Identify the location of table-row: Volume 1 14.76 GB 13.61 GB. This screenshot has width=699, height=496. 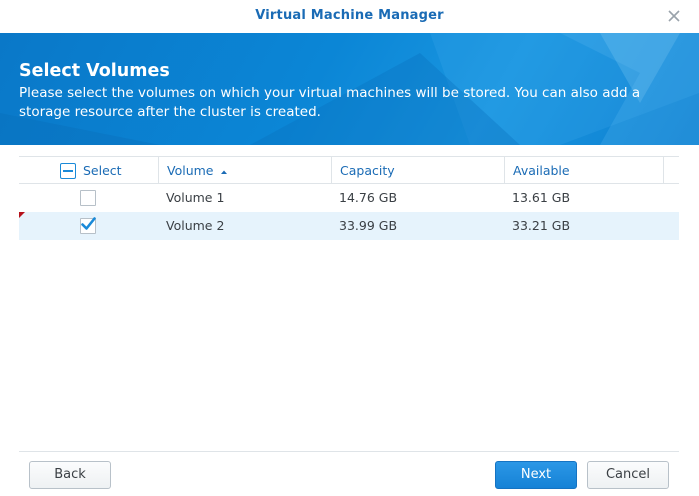
(349, 198).